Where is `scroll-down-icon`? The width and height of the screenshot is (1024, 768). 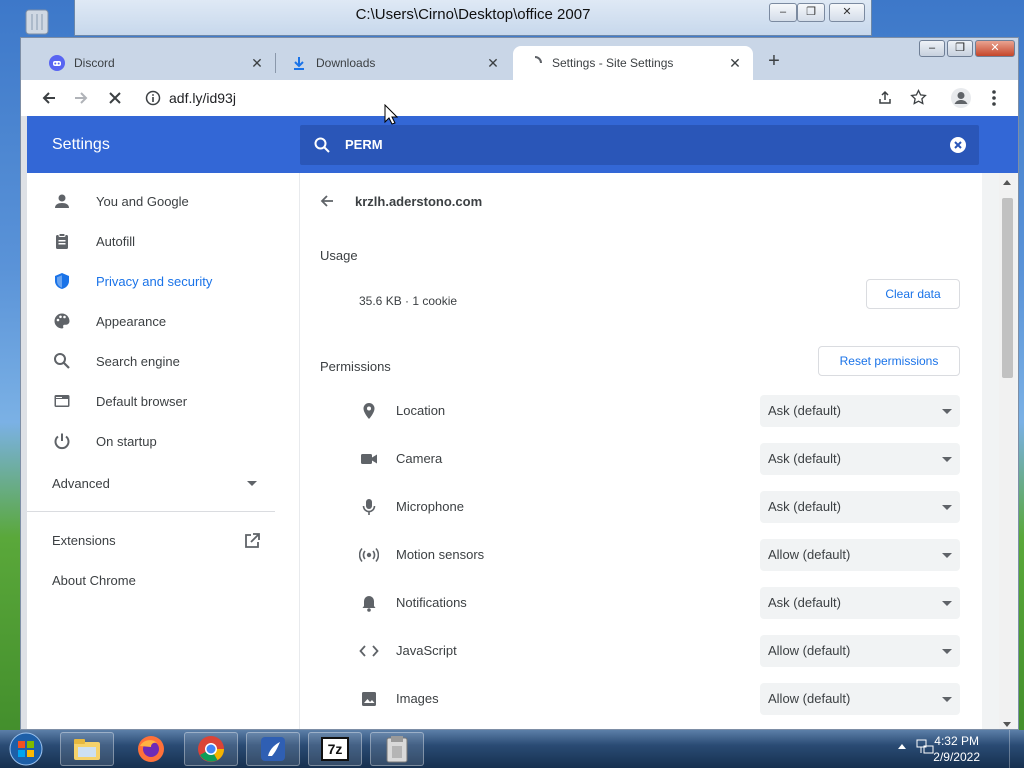
scroll-down-icon is located at coordinates (1007, 724).